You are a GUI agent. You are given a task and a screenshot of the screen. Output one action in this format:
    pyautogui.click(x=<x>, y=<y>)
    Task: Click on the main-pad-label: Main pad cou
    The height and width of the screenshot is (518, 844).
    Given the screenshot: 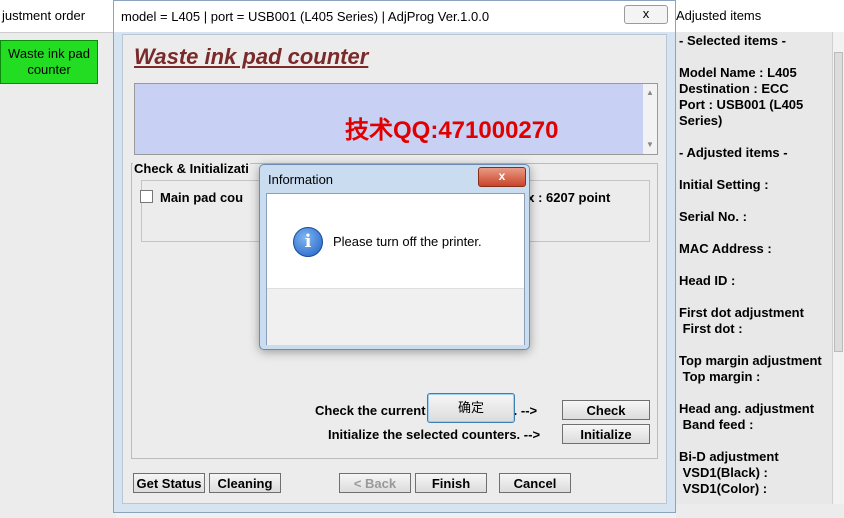 What is the action you would take?
    pyautogui.click(x=202, y=197)
    